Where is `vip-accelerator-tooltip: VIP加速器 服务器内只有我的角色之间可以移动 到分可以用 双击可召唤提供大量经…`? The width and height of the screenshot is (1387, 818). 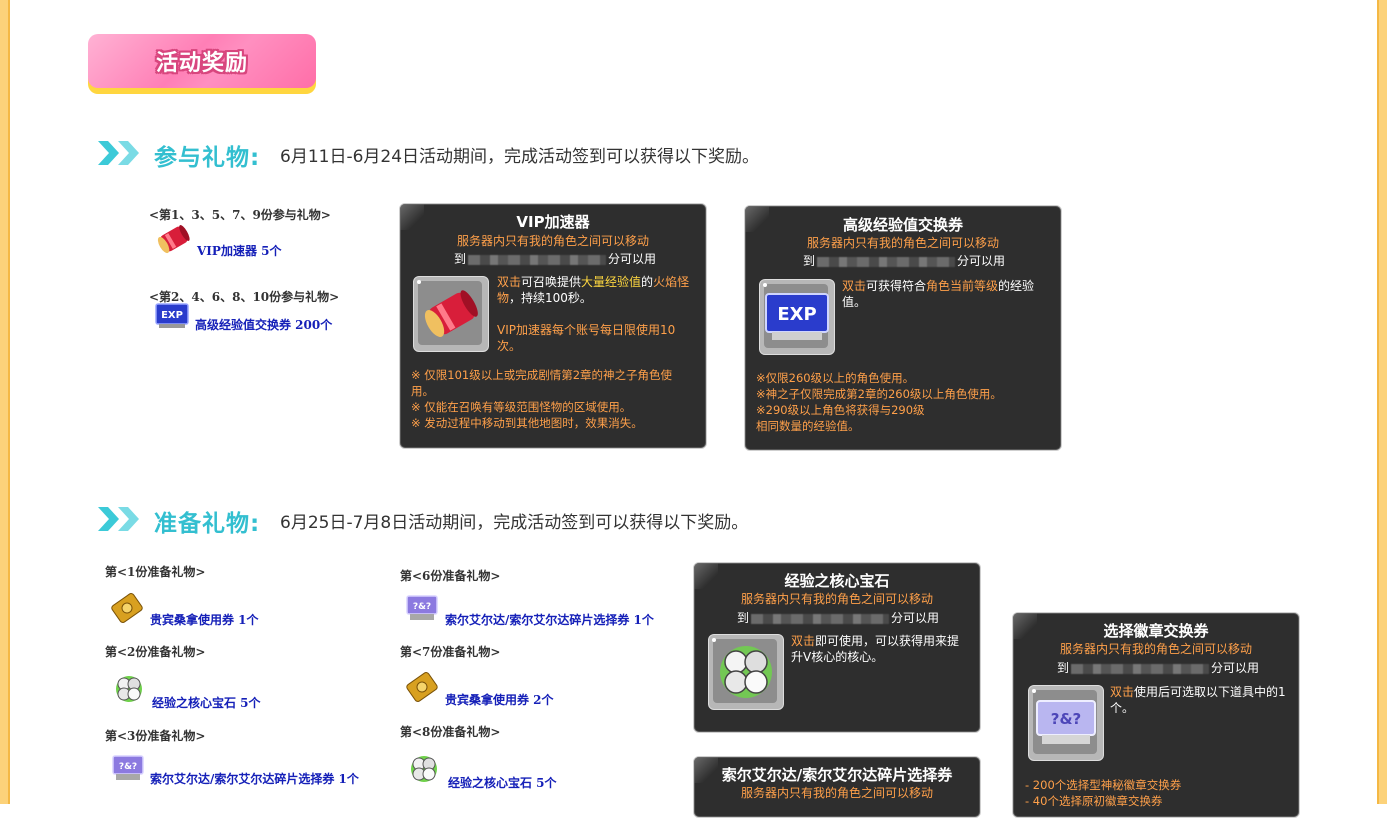
vip-accelerator-tooltip: VIP加速器 服务器内只有我的角色之间可以移动 到分可以用 双击可召唤提供大量经… is located at coordinates (553, 326).